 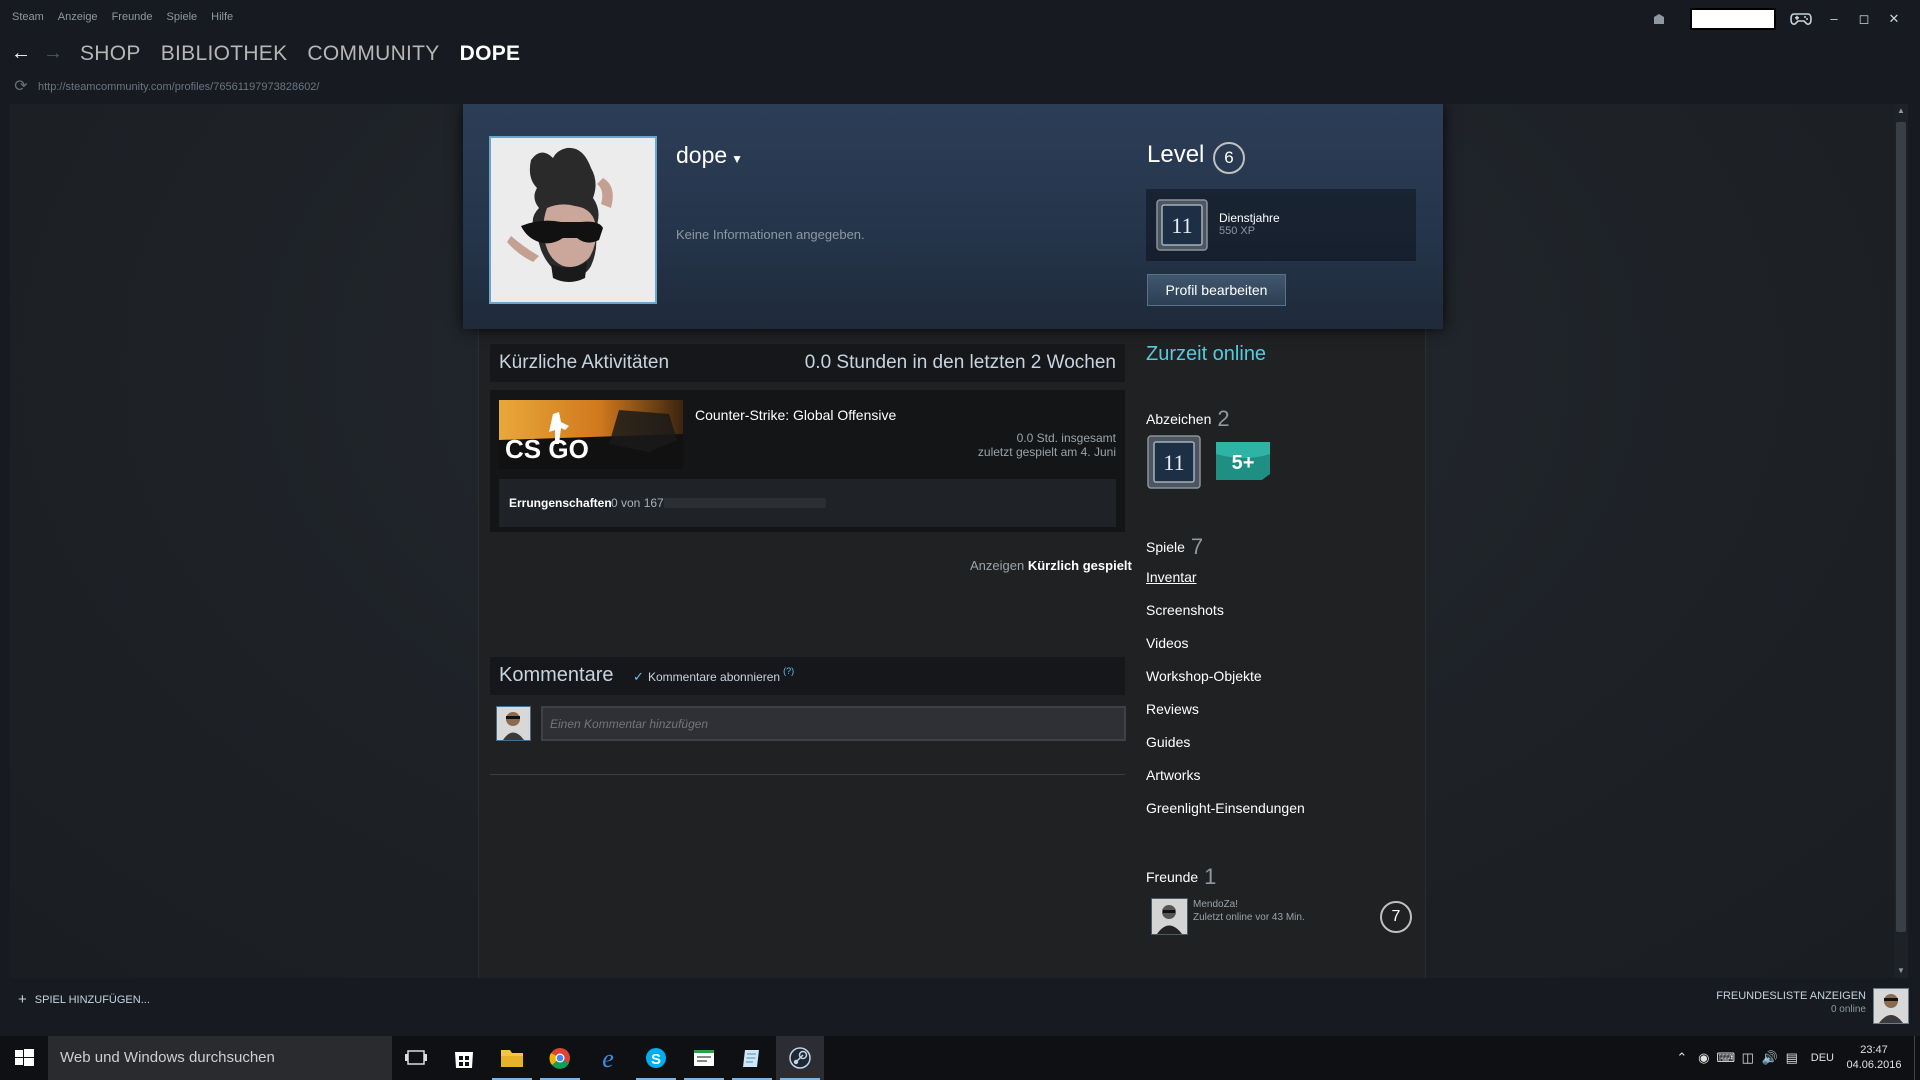 What do you see at coordinates (807, 503) in the screenshot?
I see `achievements-row: Errungenschaften 0 von 167` at bounding box center [807, 503].